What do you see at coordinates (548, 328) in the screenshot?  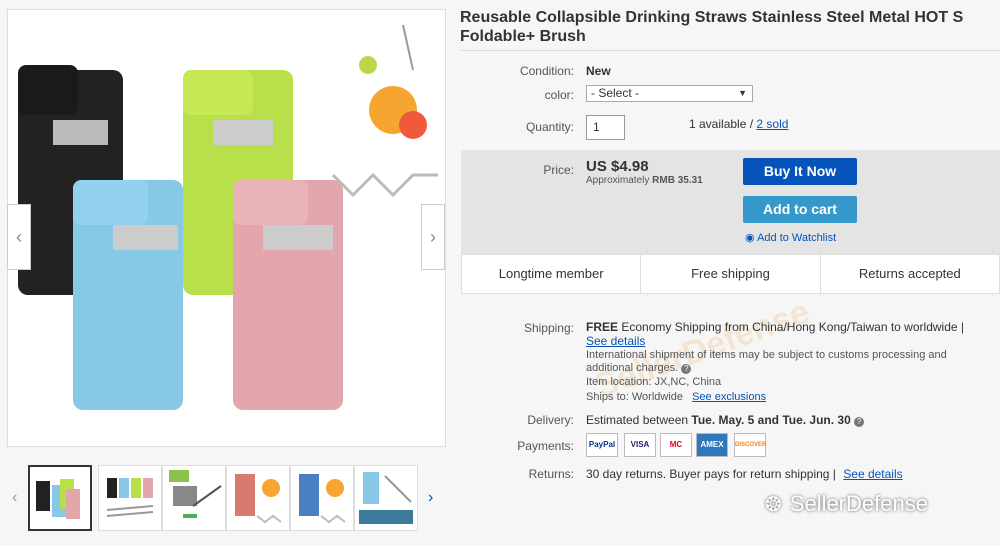 I see `shipping-label: Shipping:` at bounding box center [548, 328].